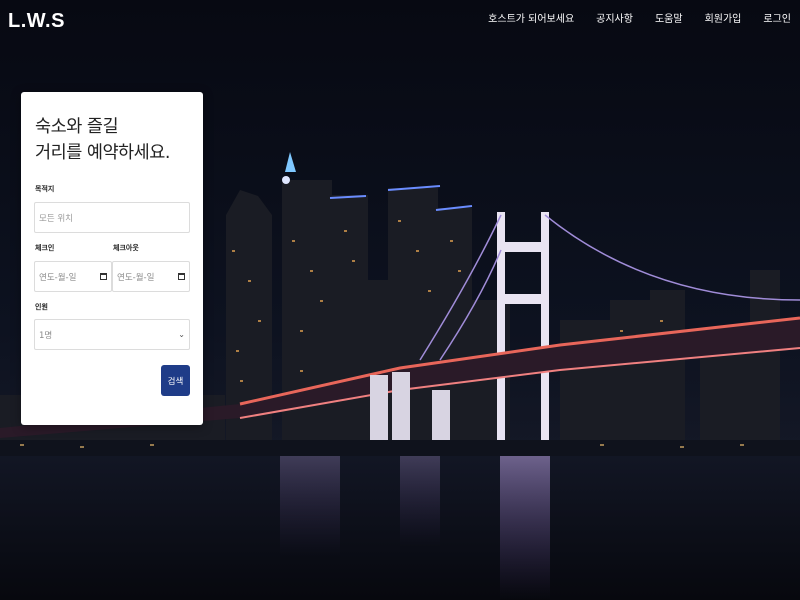 Image resolution: width=800 pixels, height=600 pixels. I want to click on nav-signup: 회원가입, so click(723, 17).